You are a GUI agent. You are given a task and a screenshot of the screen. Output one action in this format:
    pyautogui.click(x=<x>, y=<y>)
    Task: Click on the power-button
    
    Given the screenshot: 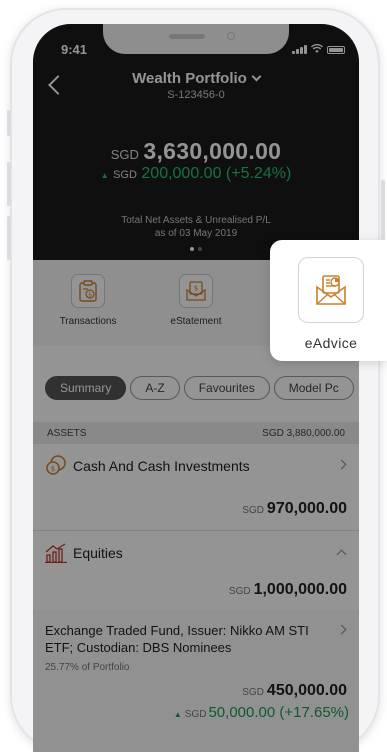 What is the action you would take?
    pyautogui.click(x=383, y=210)
    